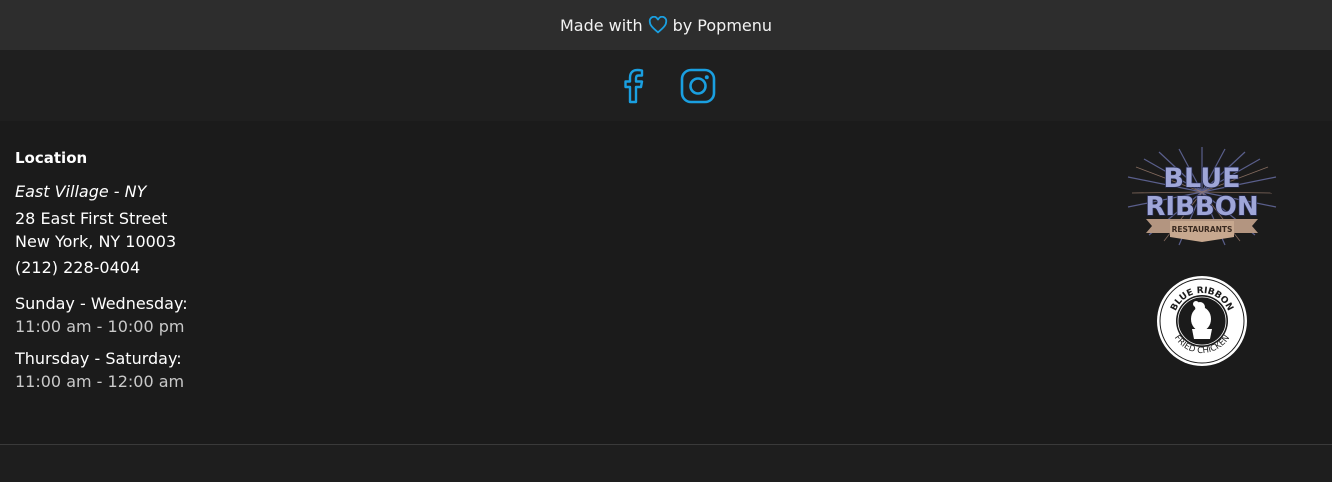  What do you see at coordinates (722, 25) in the screenshot?
I see `popmenu-link: by Popmenu` at bounding box center [722, 25].